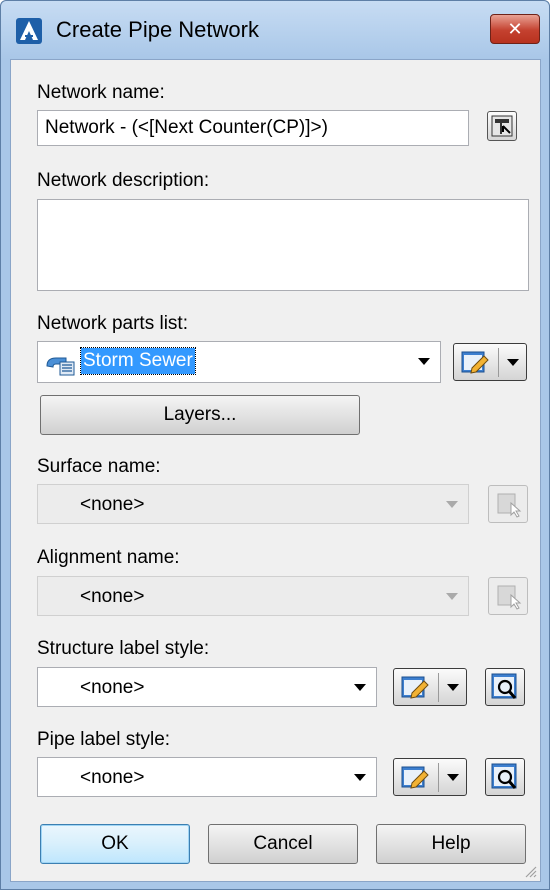 The image size is (550, 890). Describe the element at coordinates (101, 92) in the screenshot. I see `network-name-label: Network name:` at that location.